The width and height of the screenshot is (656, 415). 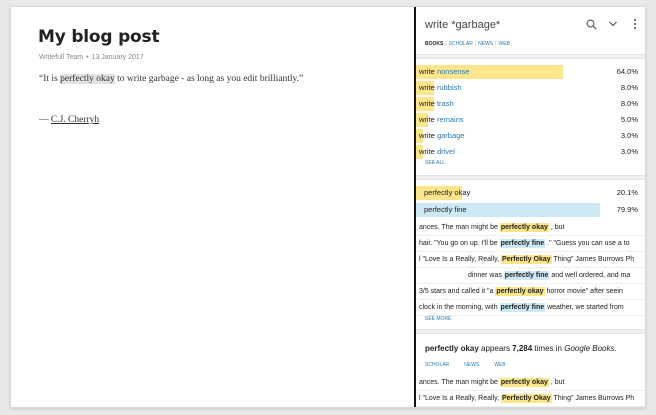 What do you see at coordinates (459, 243) in the screenshot?
I see `example-before: hair. "You go on up. I'll be` at bounding box center [459, 243].